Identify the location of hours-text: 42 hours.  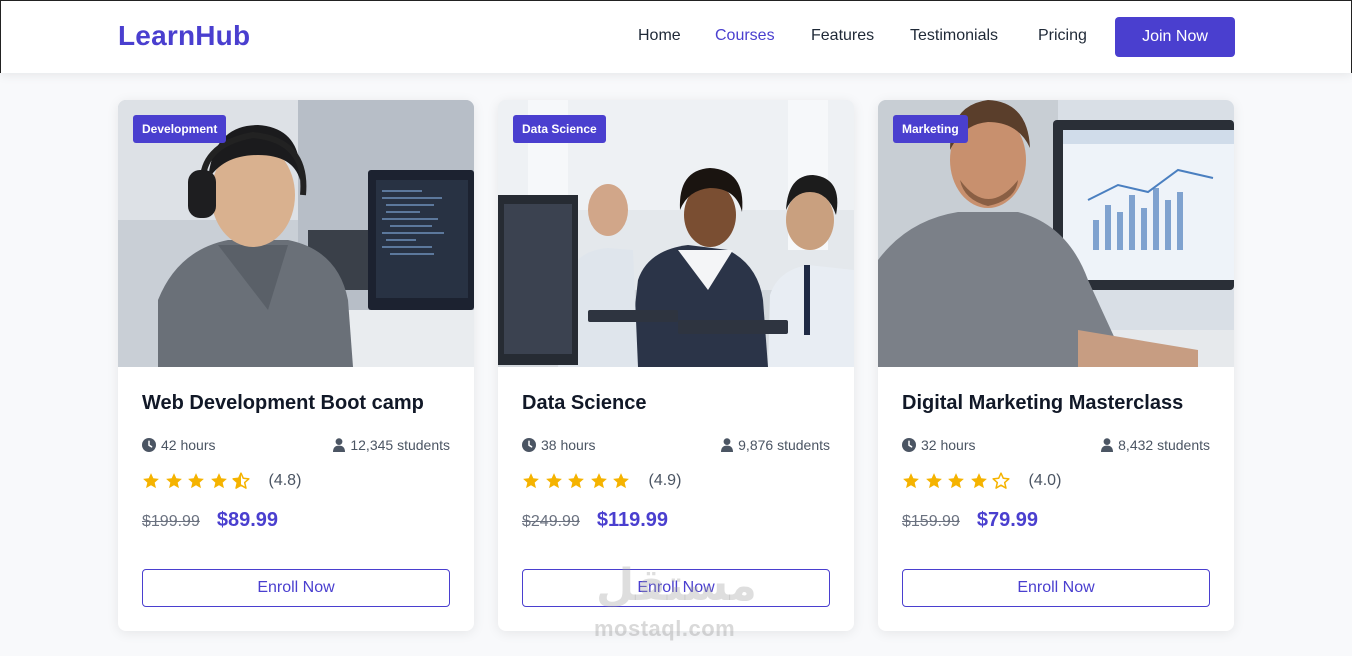
(188, 445).